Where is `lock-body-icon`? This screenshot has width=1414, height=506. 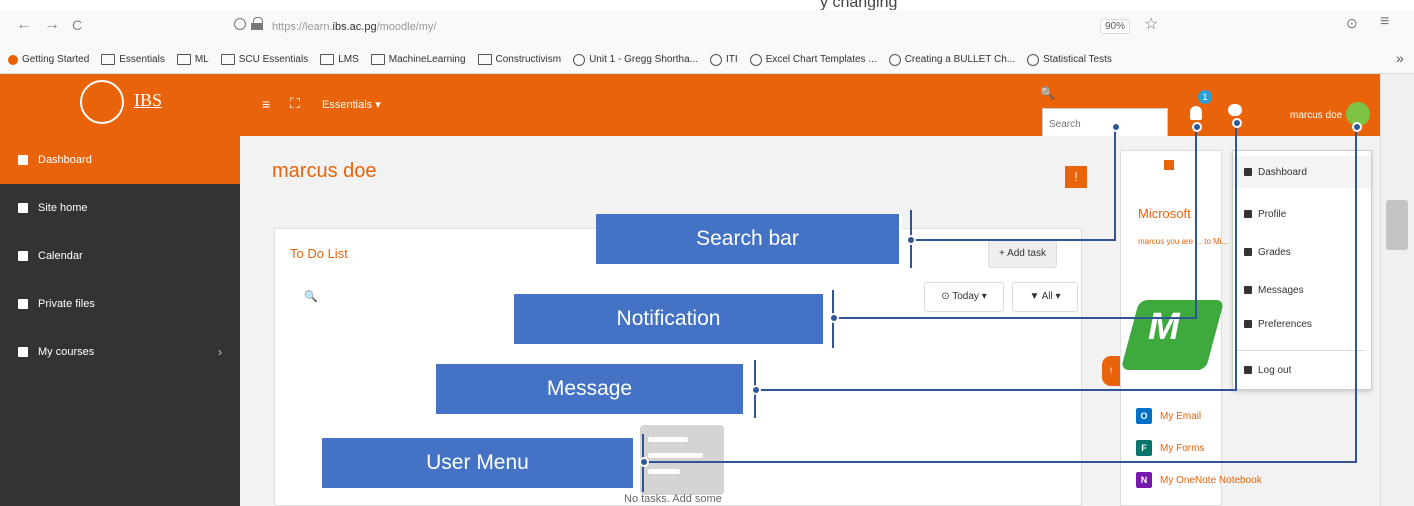
lock-body-icon is located at coordinates (257, 26).